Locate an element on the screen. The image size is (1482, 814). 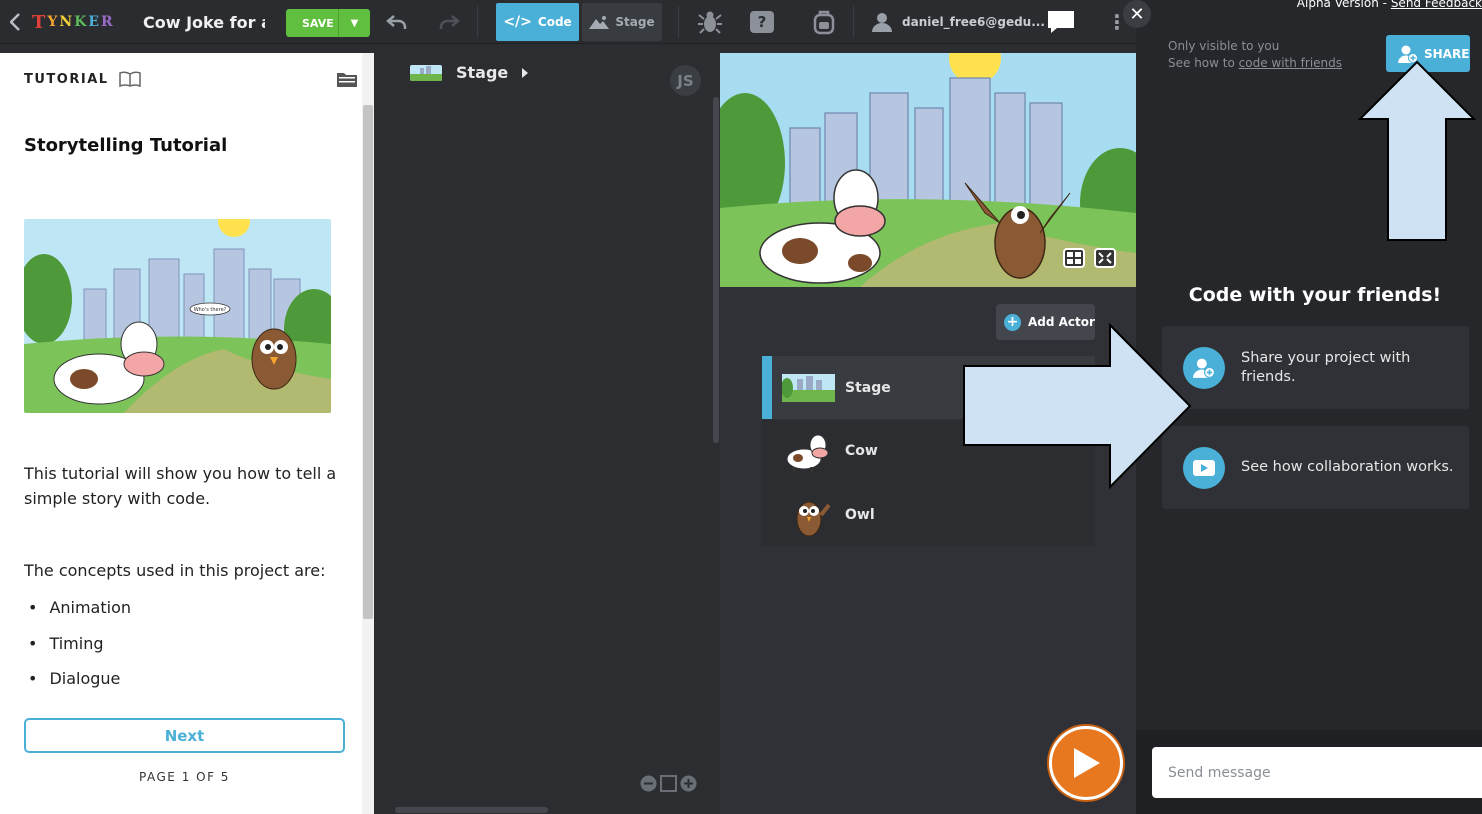
send-feedback-link: Send Feedback is located at coordinates (1436, 5).